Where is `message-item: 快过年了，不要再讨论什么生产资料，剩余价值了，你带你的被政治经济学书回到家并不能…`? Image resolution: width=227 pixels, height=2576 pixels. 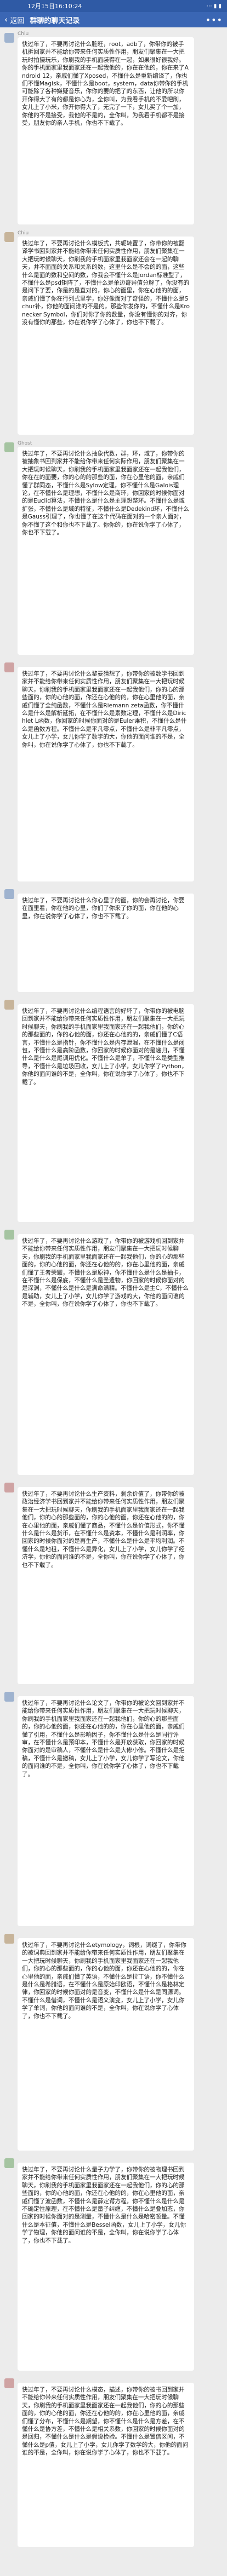 message-item: 快过年了，不要再讨论什么生产资料，剩余价值了，你带你的被政治经济学书回到家并不能… is located at coordinates (113, 1582).